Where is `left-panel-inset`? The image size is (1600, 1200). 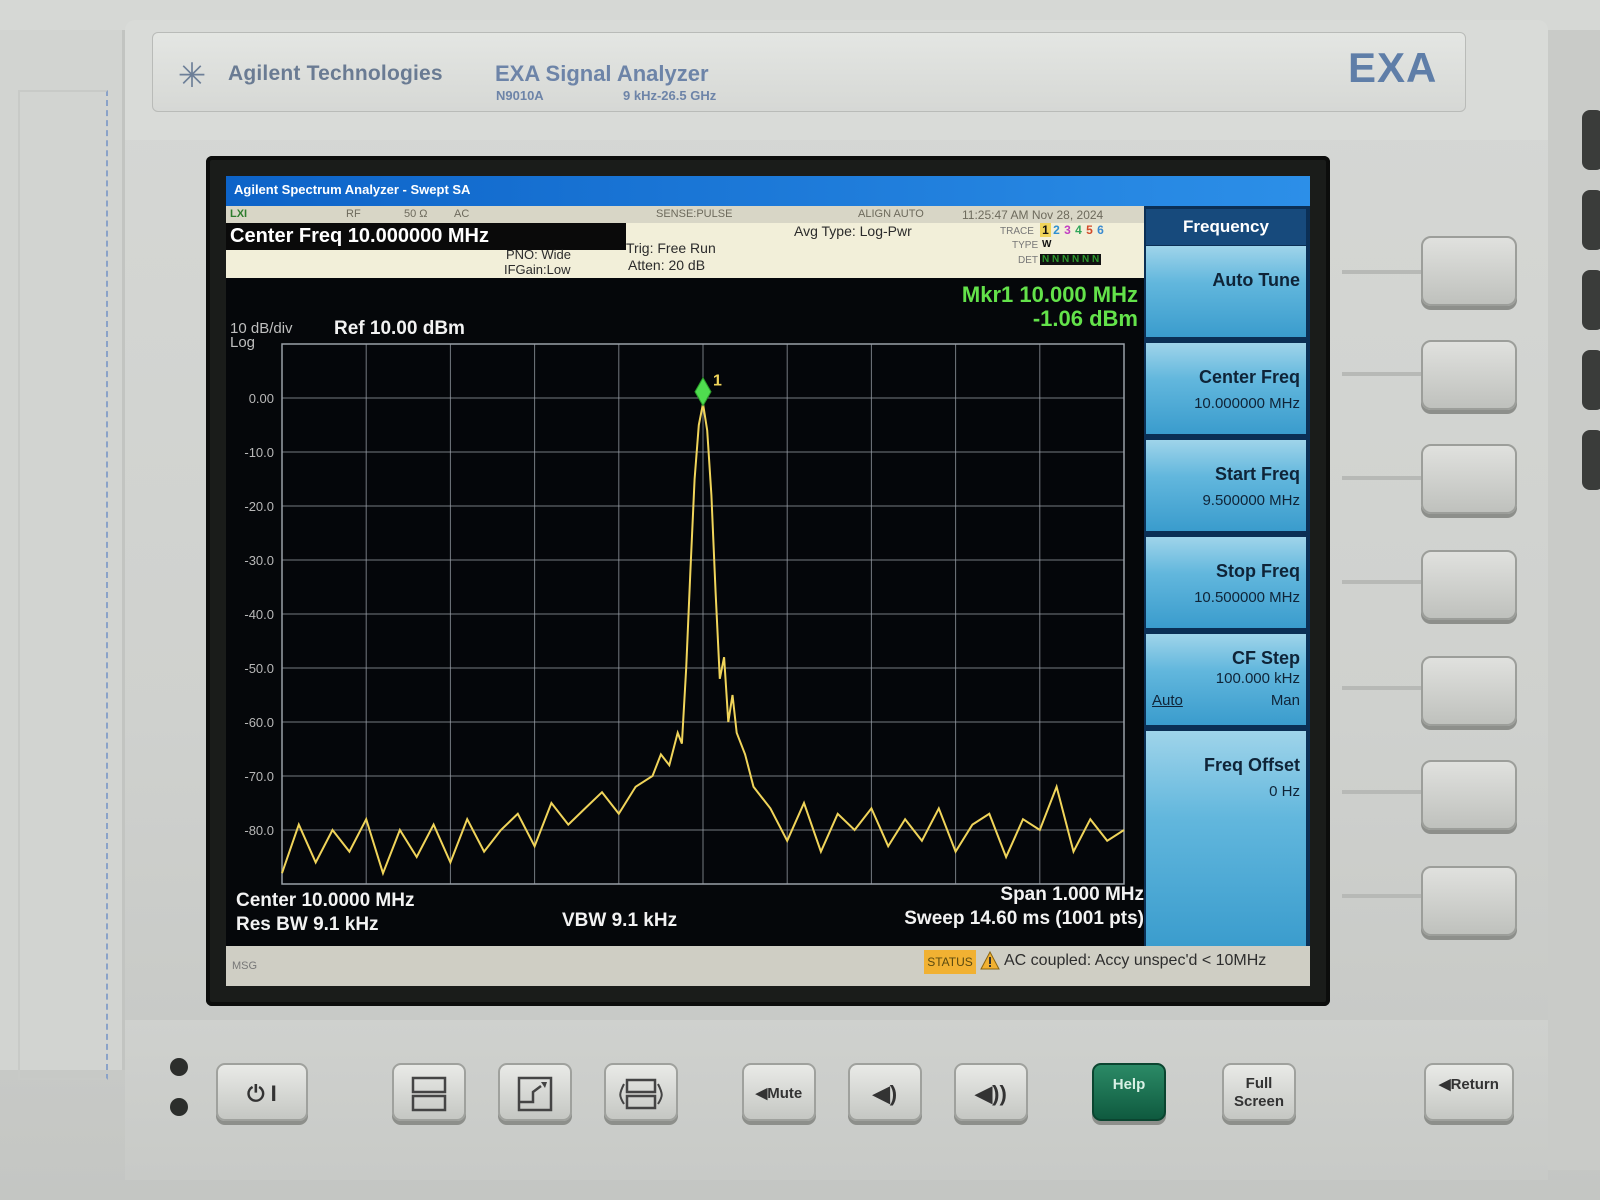
left-panel-inset is located at coordinates (63, 585).